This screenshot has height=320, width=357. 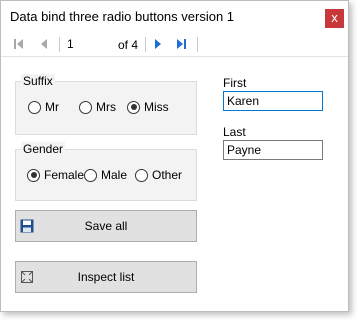 I want to click on floppy-disk-icon, so click(x=27, y=226).